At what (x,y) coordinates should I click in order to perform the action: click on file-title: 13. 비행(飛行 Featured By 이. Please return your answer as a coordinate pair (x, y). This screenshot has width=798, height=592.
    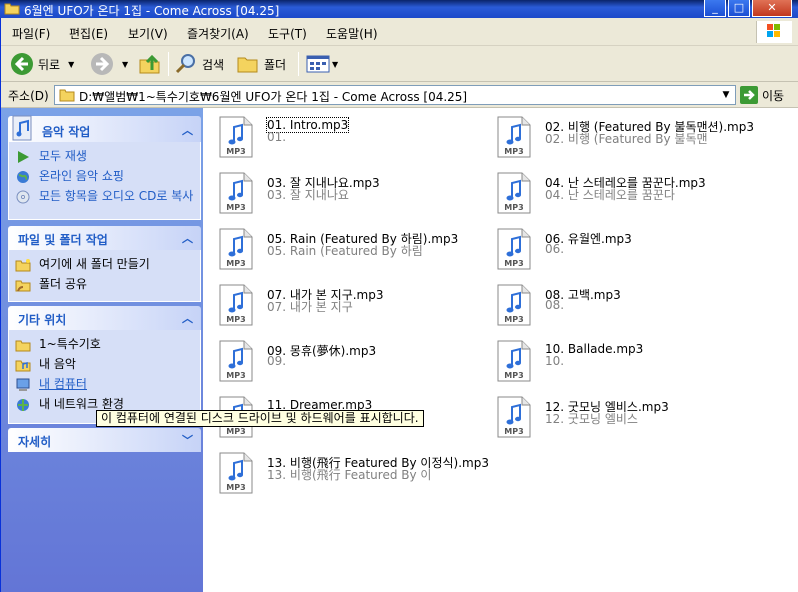
    Looking at the image, I should click on (349, 475).